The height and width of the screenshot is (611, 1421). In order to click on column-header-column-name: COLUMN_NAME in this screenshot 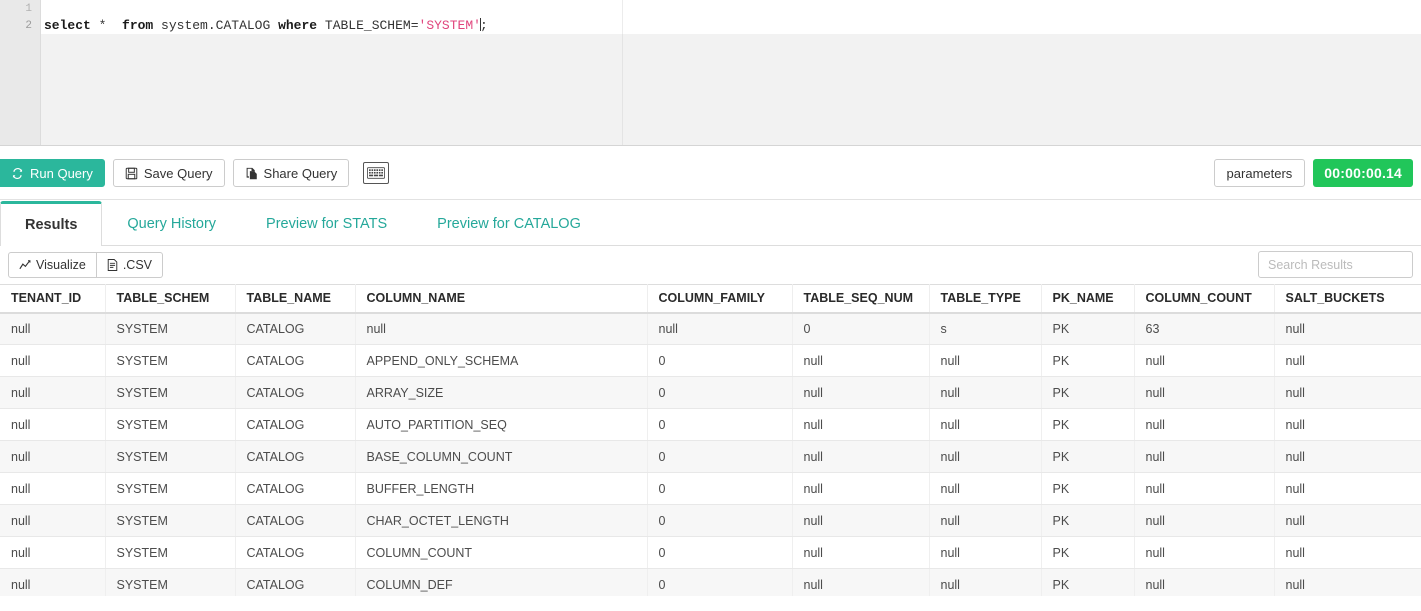, I will do `click(501, 299)`.